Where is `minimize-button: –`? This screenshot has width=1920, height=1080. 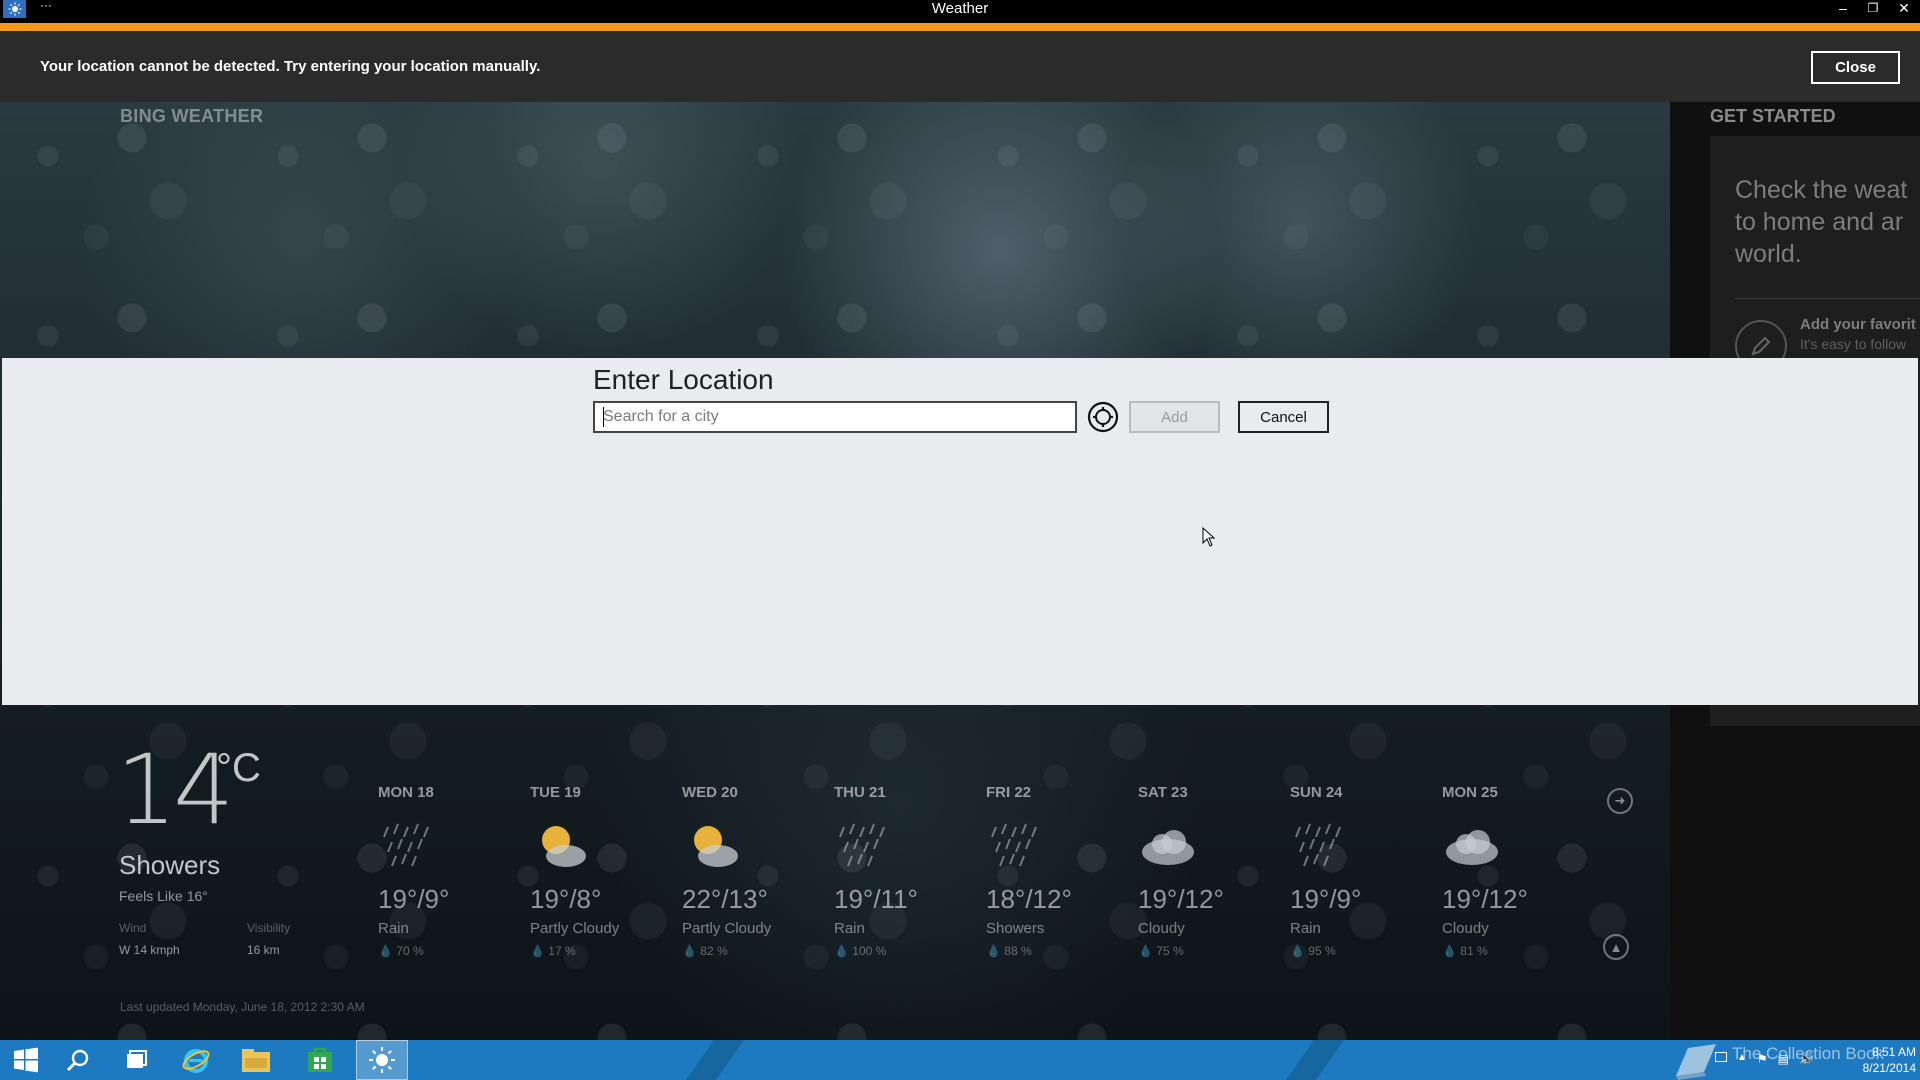 minimize-button: – is located at coordinates (1843, 8).